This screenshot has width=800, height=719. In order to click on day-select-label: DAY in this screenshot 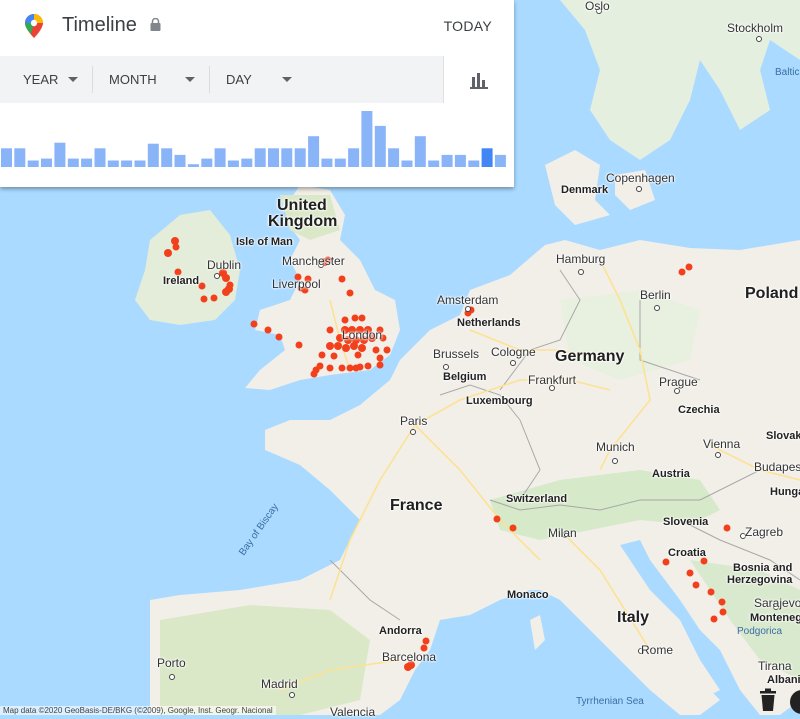, I will do `click(239, 79)`.